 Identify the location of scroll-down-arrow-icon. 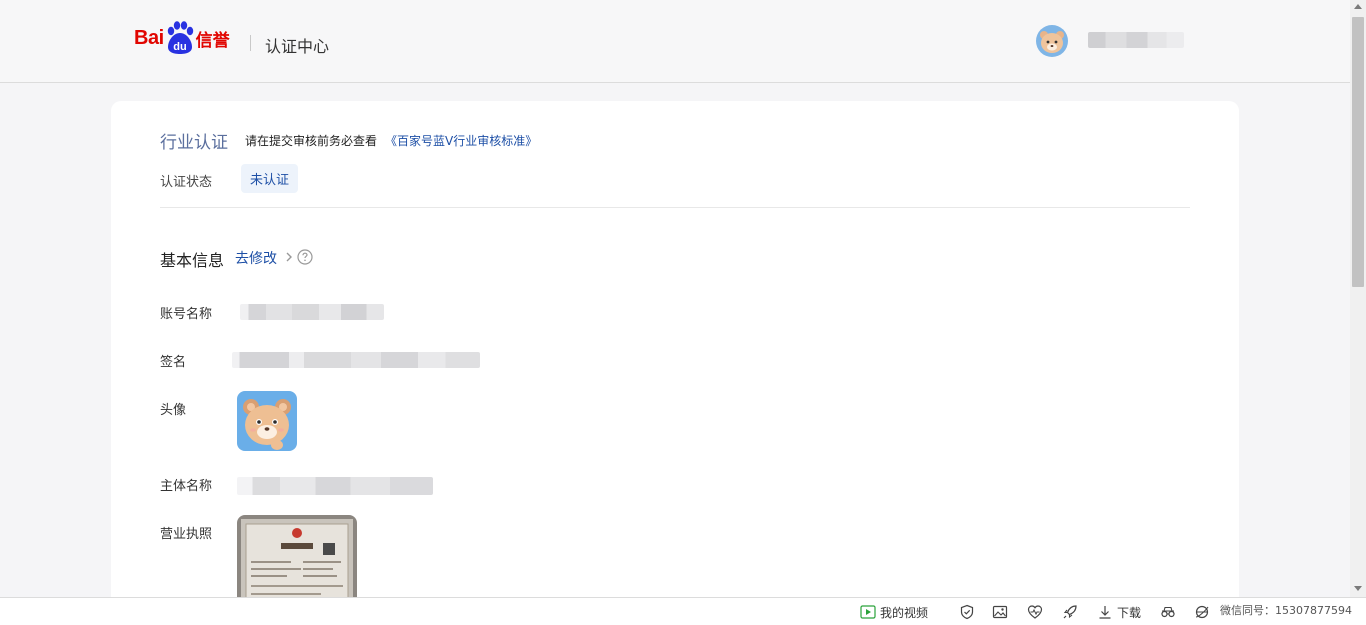
(1358, 588).